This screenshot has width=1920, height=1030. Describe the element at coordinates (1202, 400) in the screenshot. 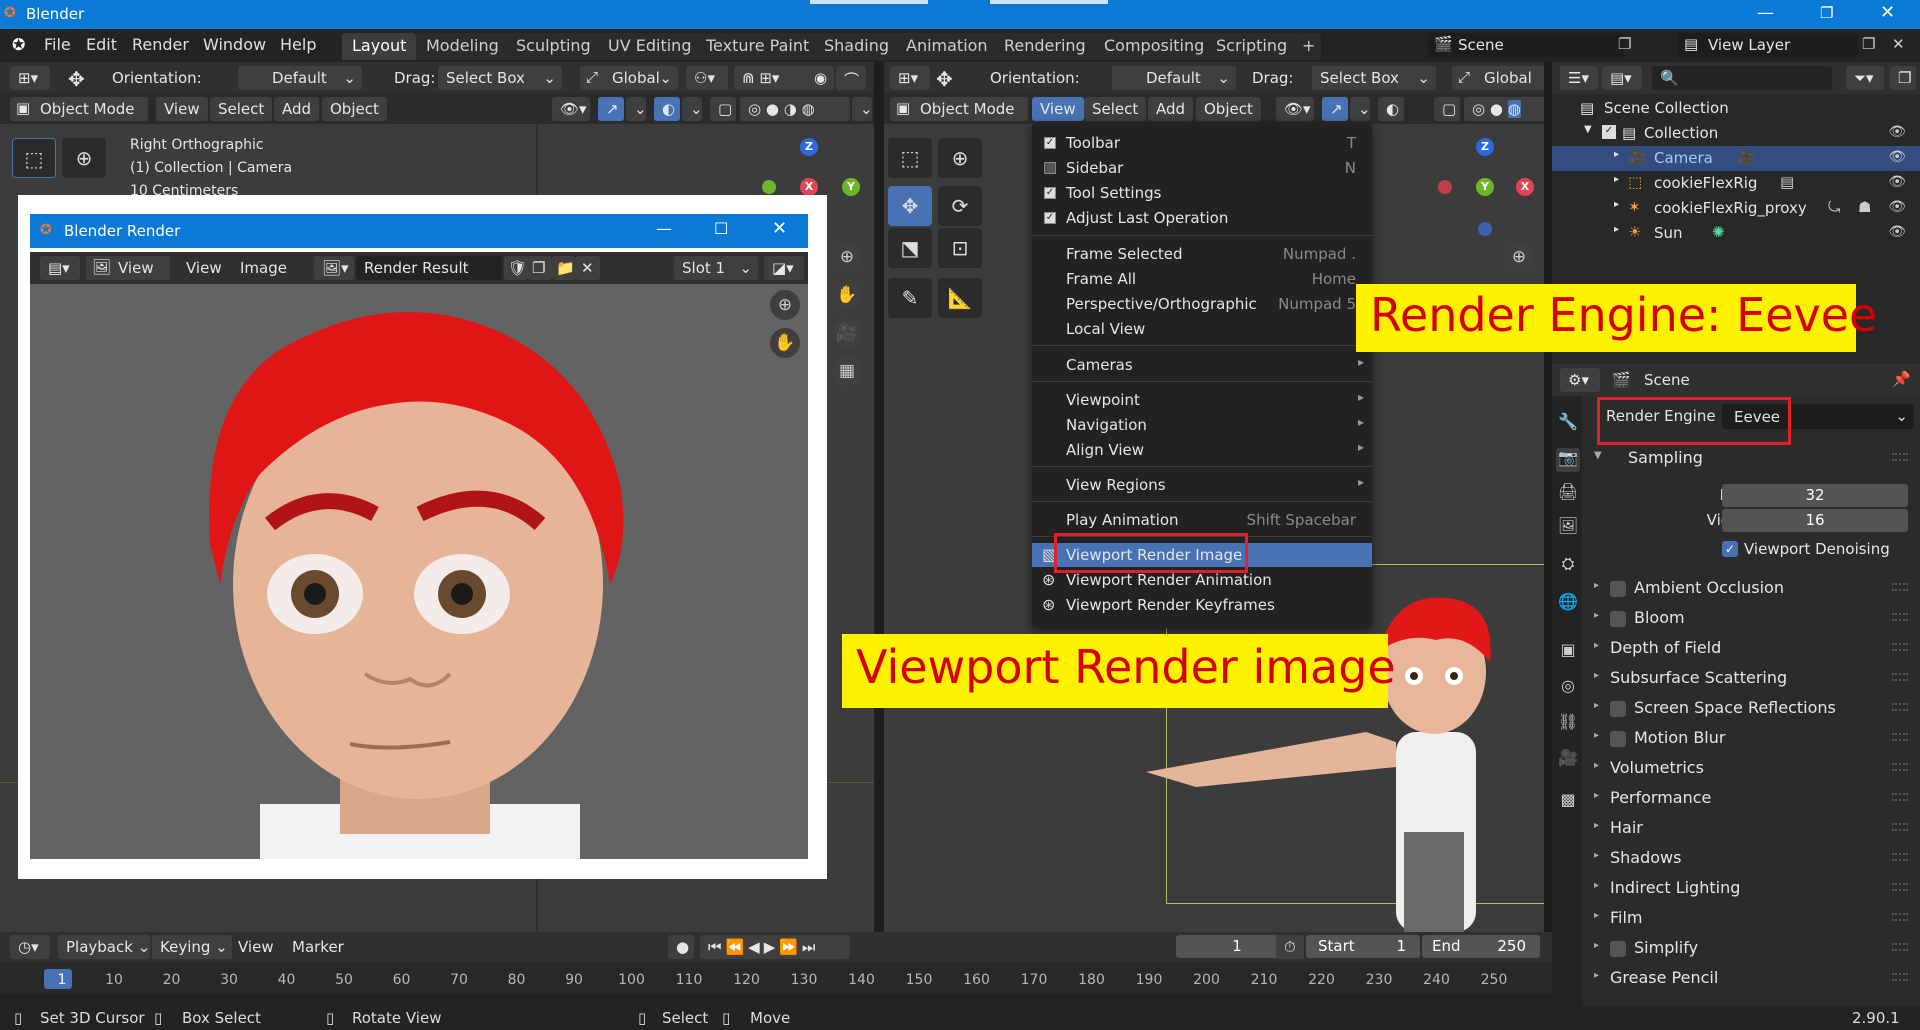

I see `menu-item-viewpoint: Viewpoint ▸` at that location.